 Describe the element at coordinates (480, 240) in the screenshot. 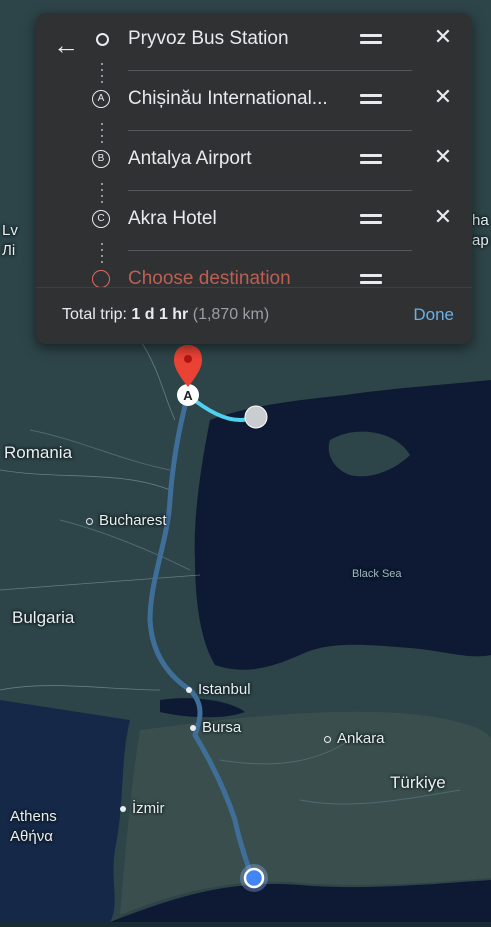

I see `map-label-right-edge-2: ap` at that location.